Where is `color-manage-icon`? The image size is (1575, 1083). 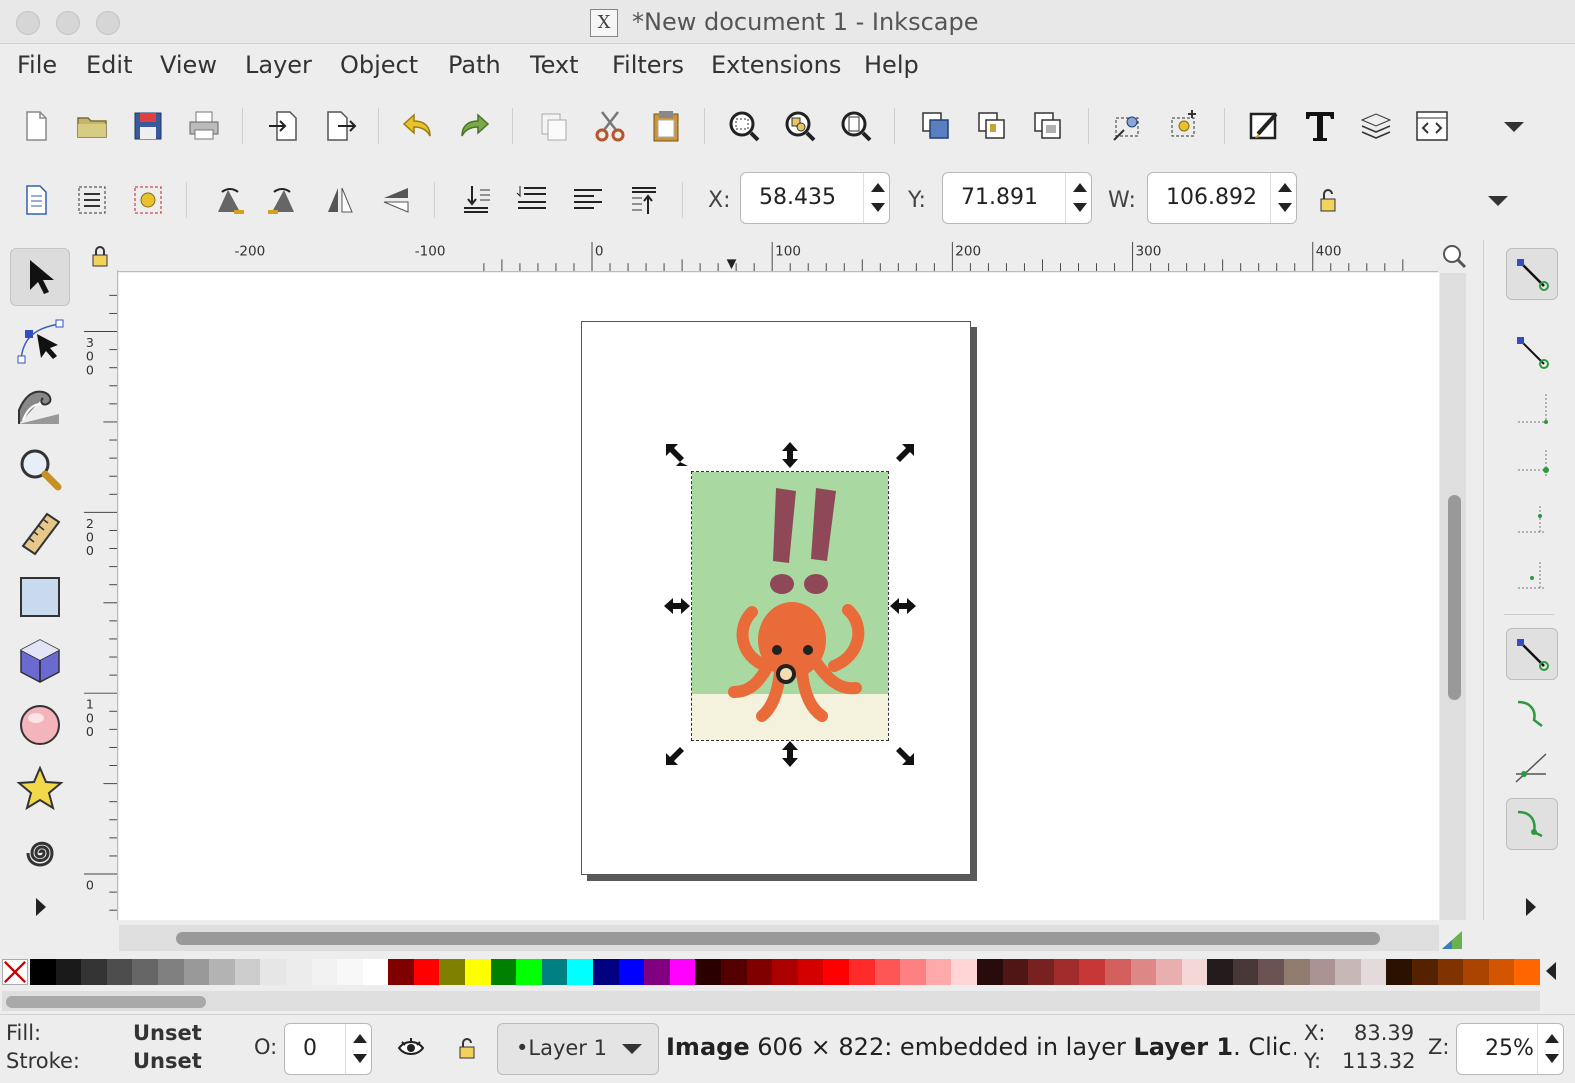
color-manage-icon is located at coordinates (1453, 939).